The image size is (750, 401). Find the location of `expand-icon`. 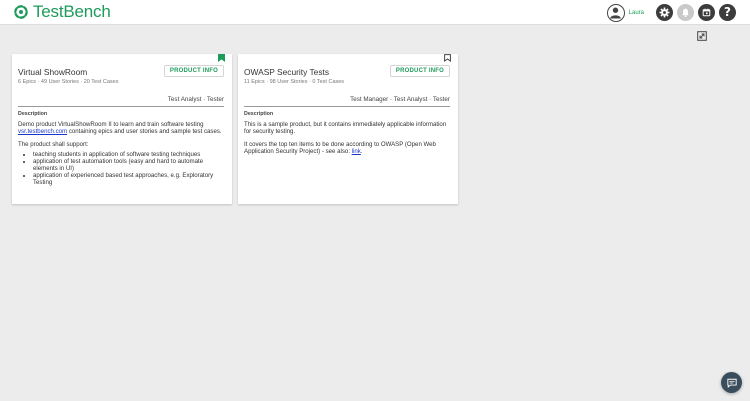

expand-icon is located at coordinates (702, 36).